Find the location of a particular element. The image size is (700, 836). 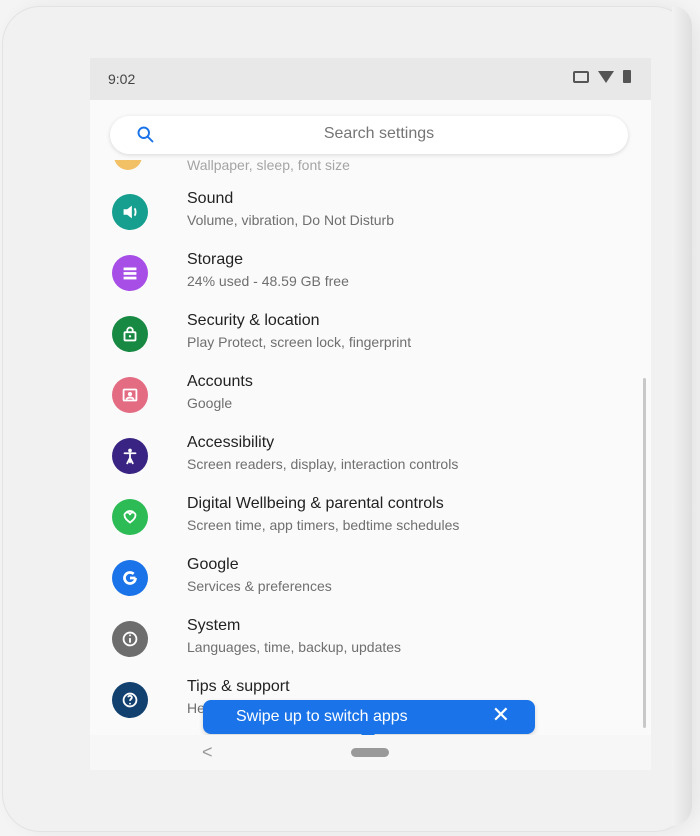

setting-row-sound: Sound Volume, vibration, Do Not Disturb is located at coordinates (370, 211).